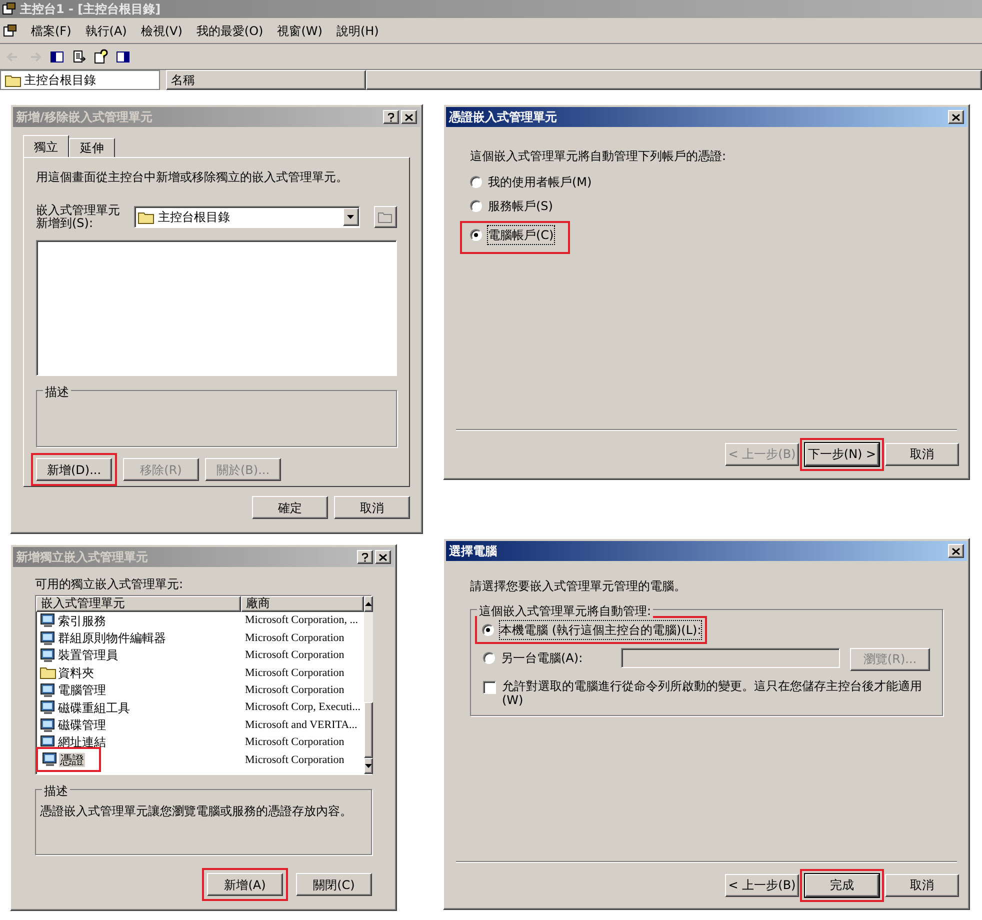 Image resolution: width=982 pixels, height=920 pixels. I want to click on help-icon, so click(101, 56).